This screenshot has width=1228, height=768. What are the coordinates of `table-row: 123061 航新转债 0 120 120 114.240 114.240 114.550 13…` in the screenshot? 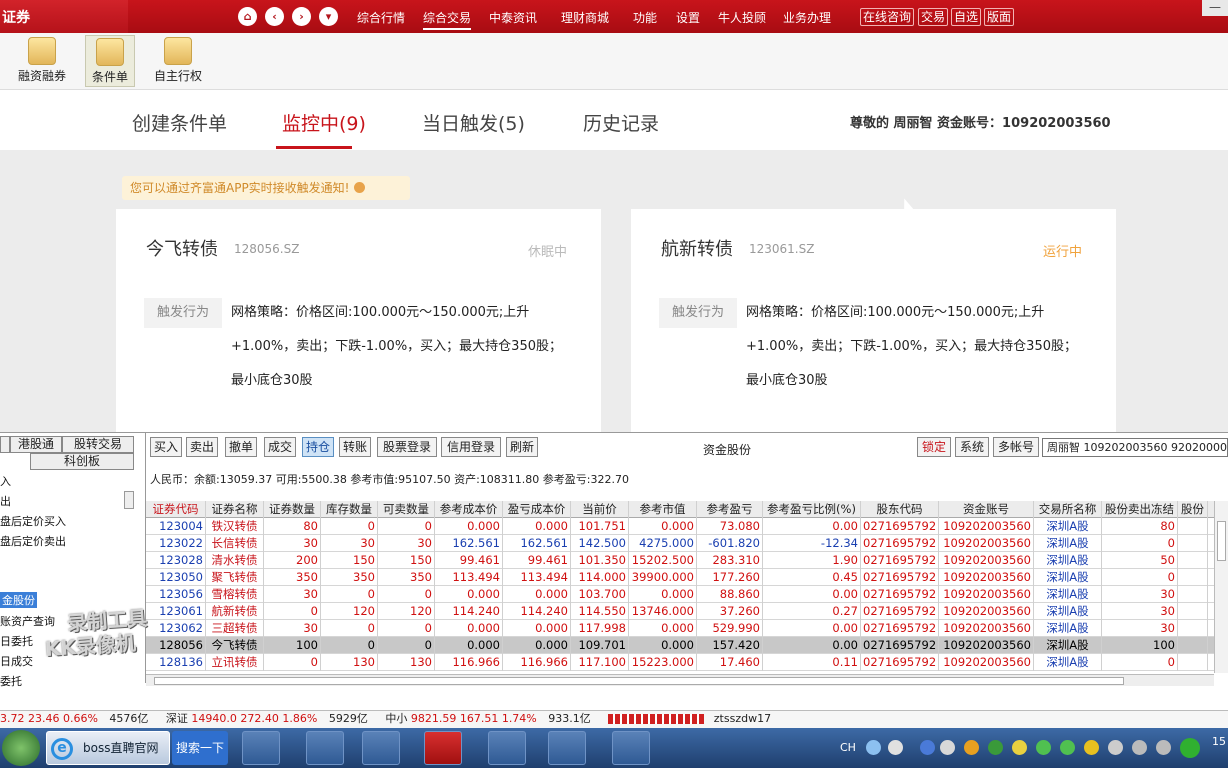 It's located at (680, 611).